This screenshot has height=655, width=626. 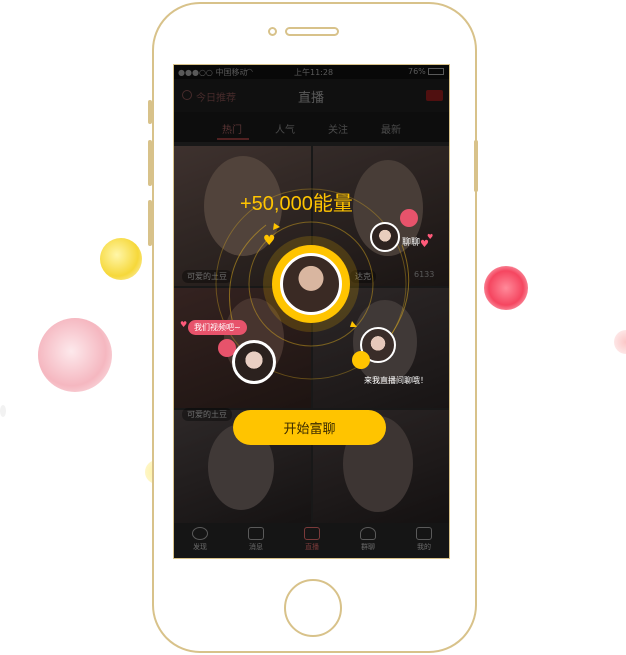 What do you see at coordinates (150, 223) in the screenshot?
I see `volume-down-button` at bounding box center [150, 223].